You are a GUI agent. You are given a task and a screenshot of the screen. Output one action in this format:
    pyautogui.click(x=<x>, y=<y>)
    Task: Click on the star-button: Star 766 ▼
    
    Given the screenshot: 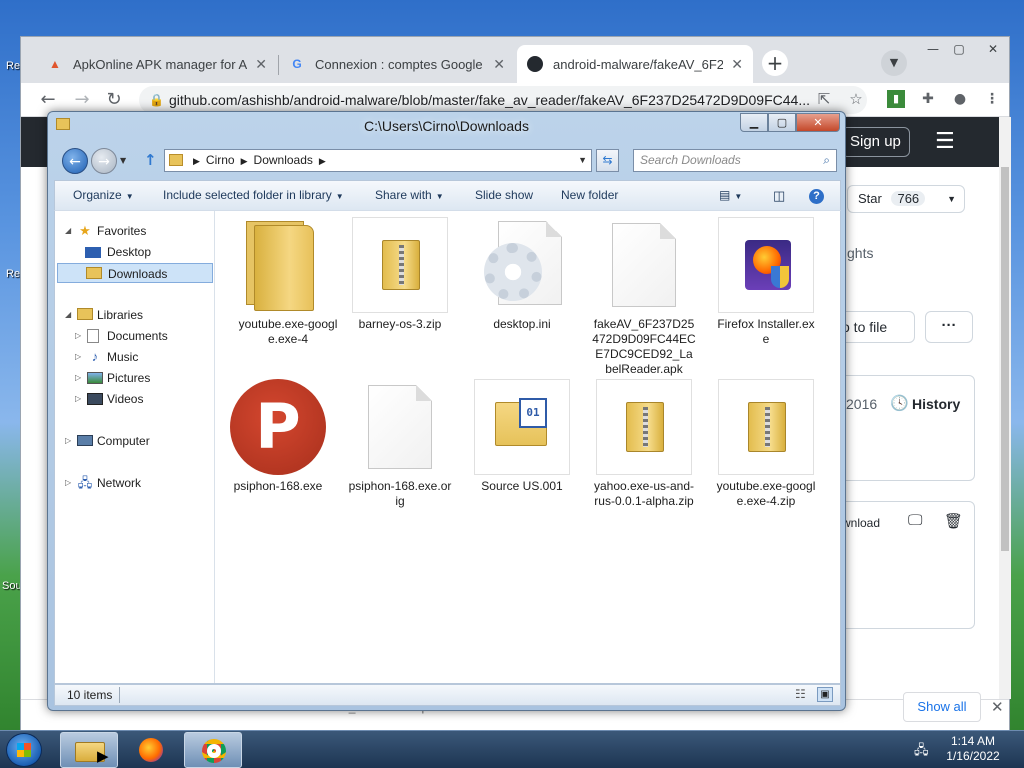 What is the action you would take?
    pyautogui.click(x=906, y=199)
    